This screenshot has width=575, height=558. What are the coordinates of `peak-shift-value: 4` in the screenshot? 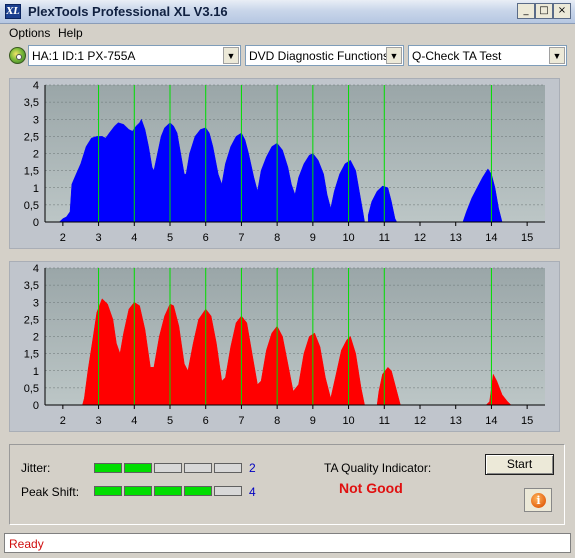 It's located at (252, 492).